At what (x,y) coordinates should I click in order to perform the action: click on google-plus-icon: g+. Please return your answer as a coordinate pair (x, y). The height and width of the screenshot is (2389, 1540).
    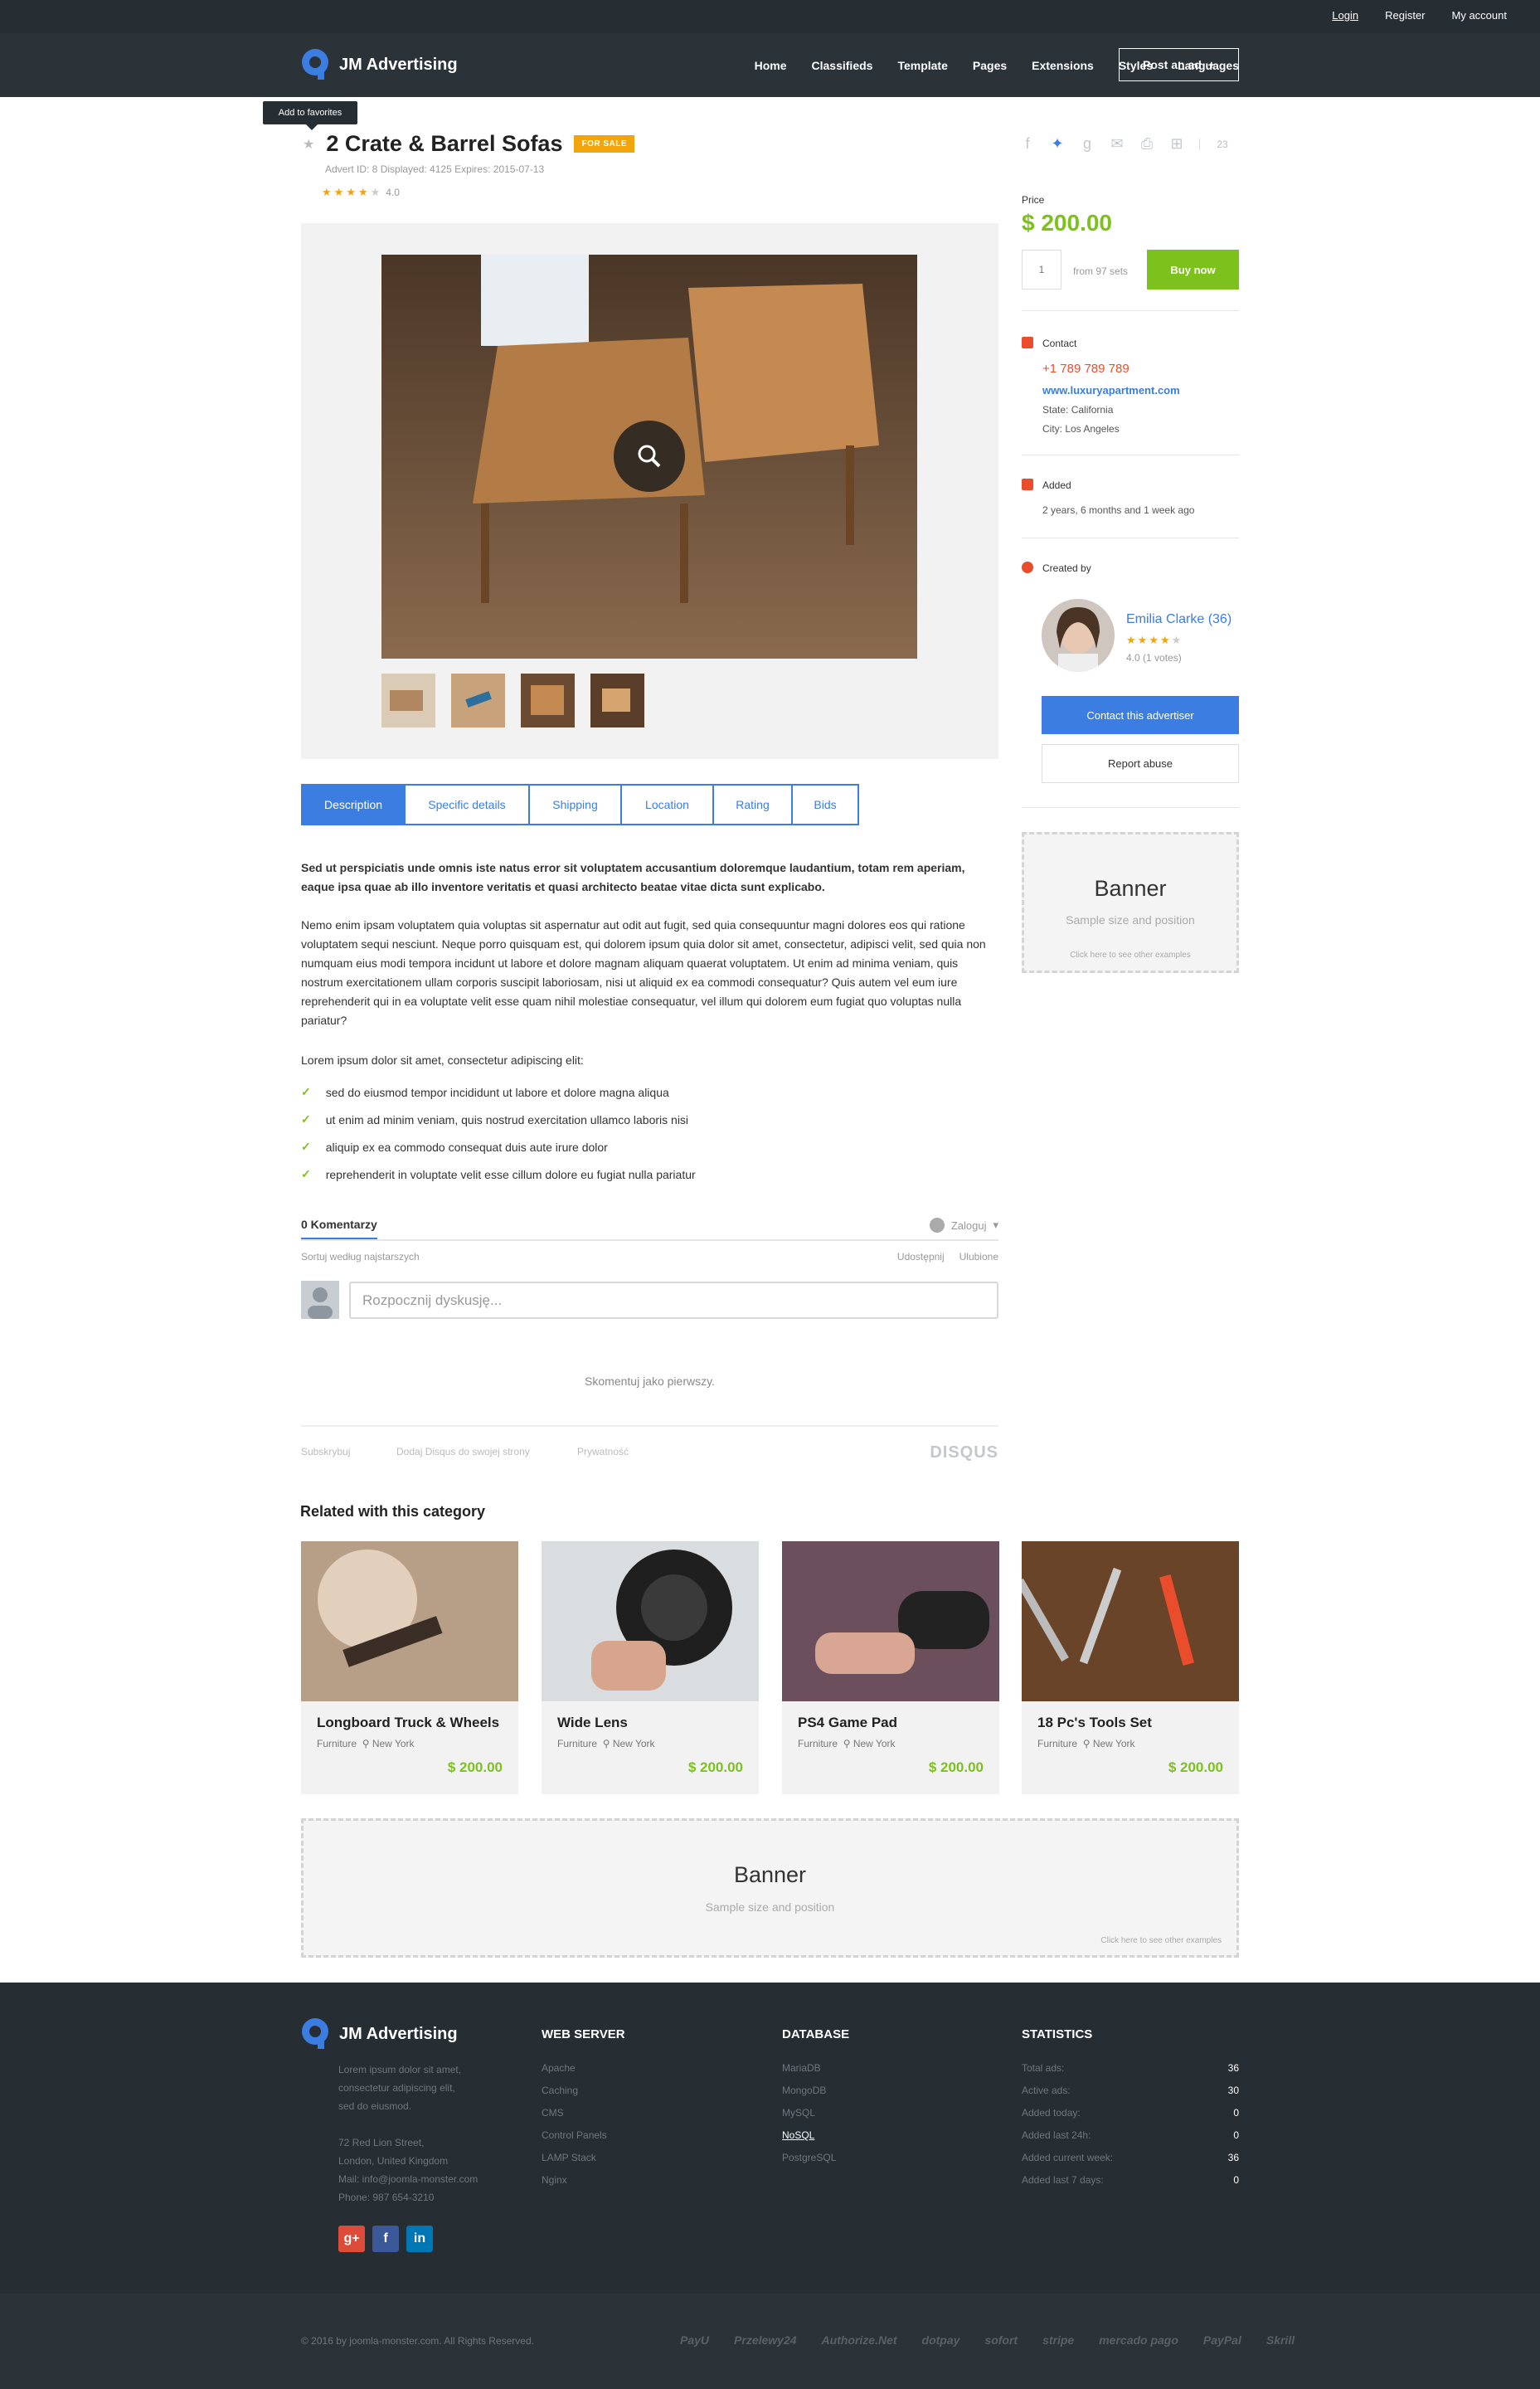
    Looking at the image, I should click on (352, 2239).